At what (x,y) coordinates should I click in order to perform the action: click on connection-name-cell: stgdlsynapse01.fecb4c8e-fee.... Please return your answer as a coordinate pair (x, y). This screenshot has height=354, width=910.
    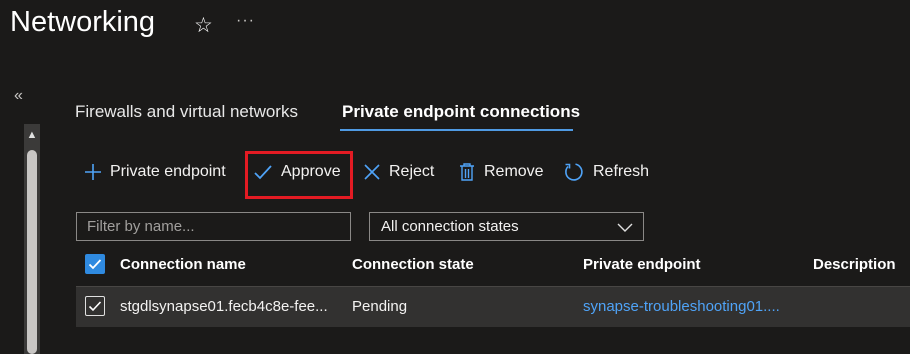
    Looking at the image, I should click on (224, 306).